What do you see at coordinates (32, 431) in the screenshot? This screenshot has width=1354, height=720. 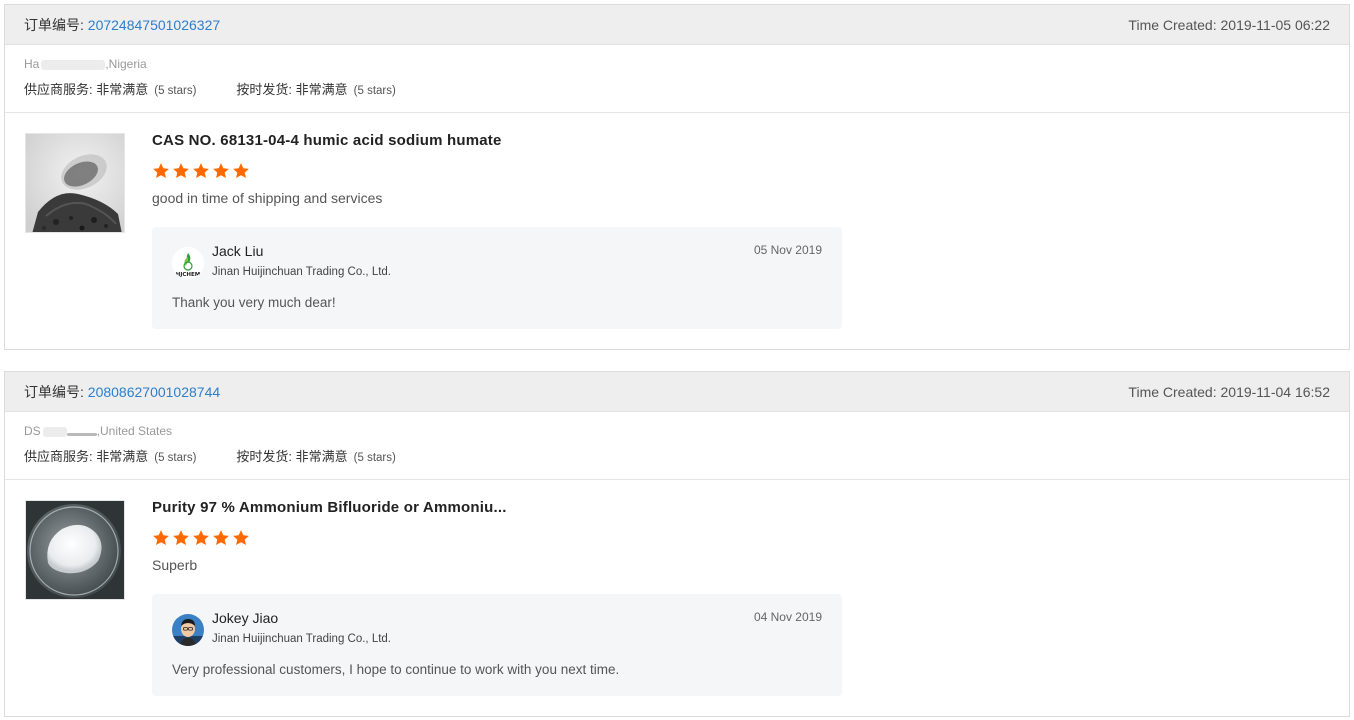 I see `buyer-location-prefix: DS` at bounding box center [32, 431].